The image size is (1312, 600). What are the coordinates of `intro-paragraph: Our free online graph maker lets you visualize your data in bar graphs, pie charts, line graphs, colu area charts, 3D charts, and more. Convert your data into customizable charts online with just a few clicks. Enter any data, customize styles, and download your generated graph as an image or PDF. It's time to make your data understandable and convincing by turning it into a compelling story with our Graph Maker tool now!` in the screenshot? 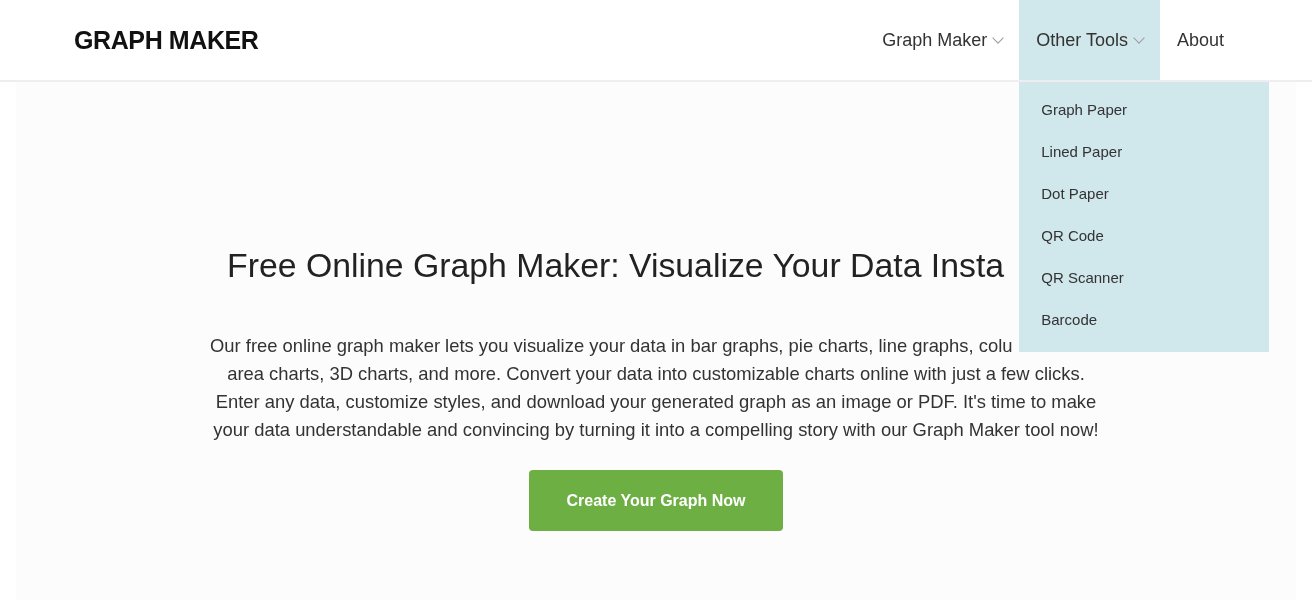 It's located at (654, 388).